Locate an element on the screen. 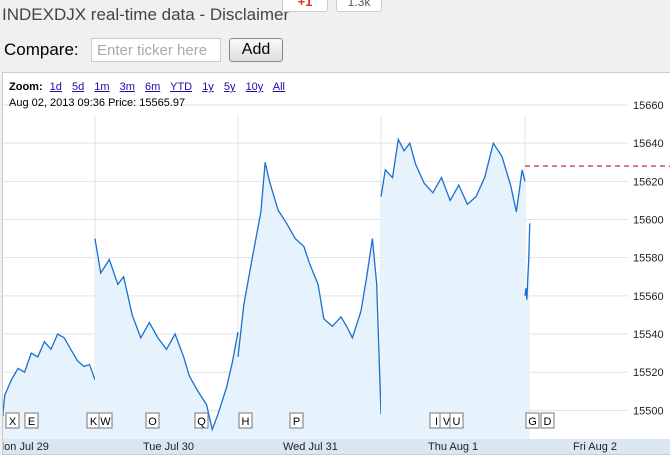 Image resolution: width=670 pixels, height=455 pixels. x-tick-label: Tue Jul 30 is located at coordinates (168, 447).